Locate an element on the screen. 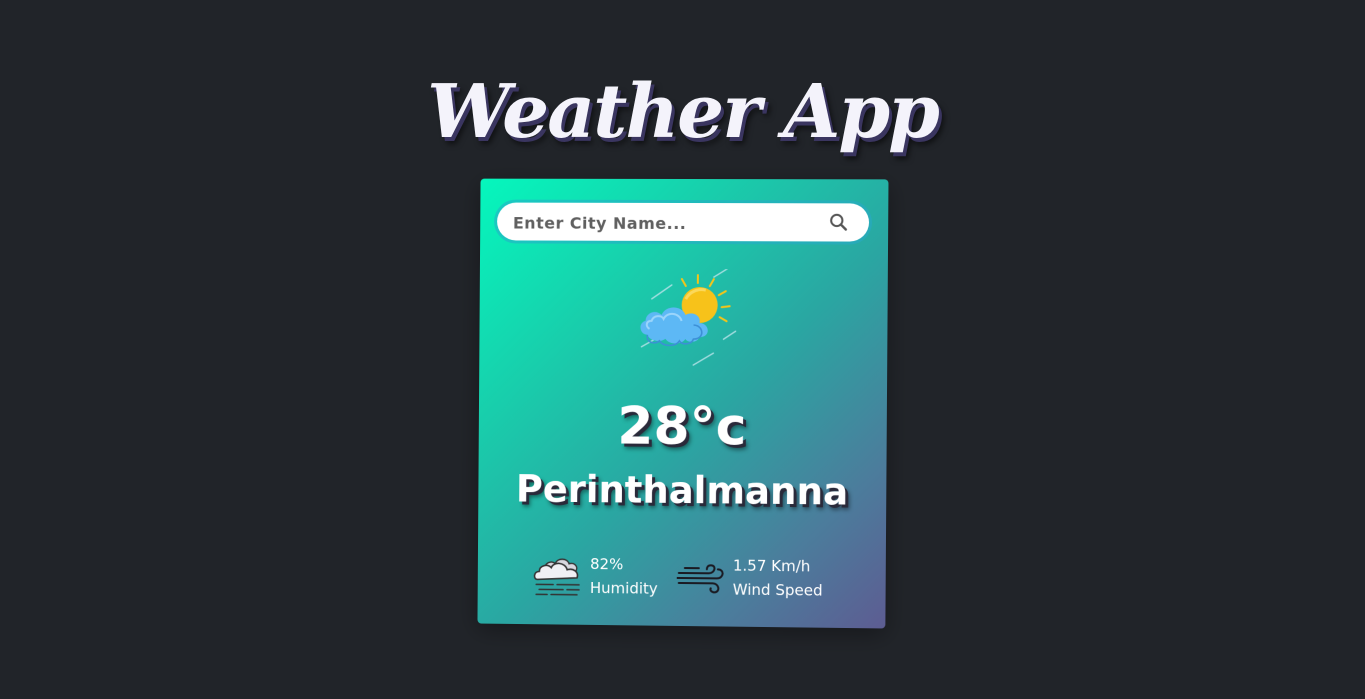  search-input is located at coordinates (662, 223).